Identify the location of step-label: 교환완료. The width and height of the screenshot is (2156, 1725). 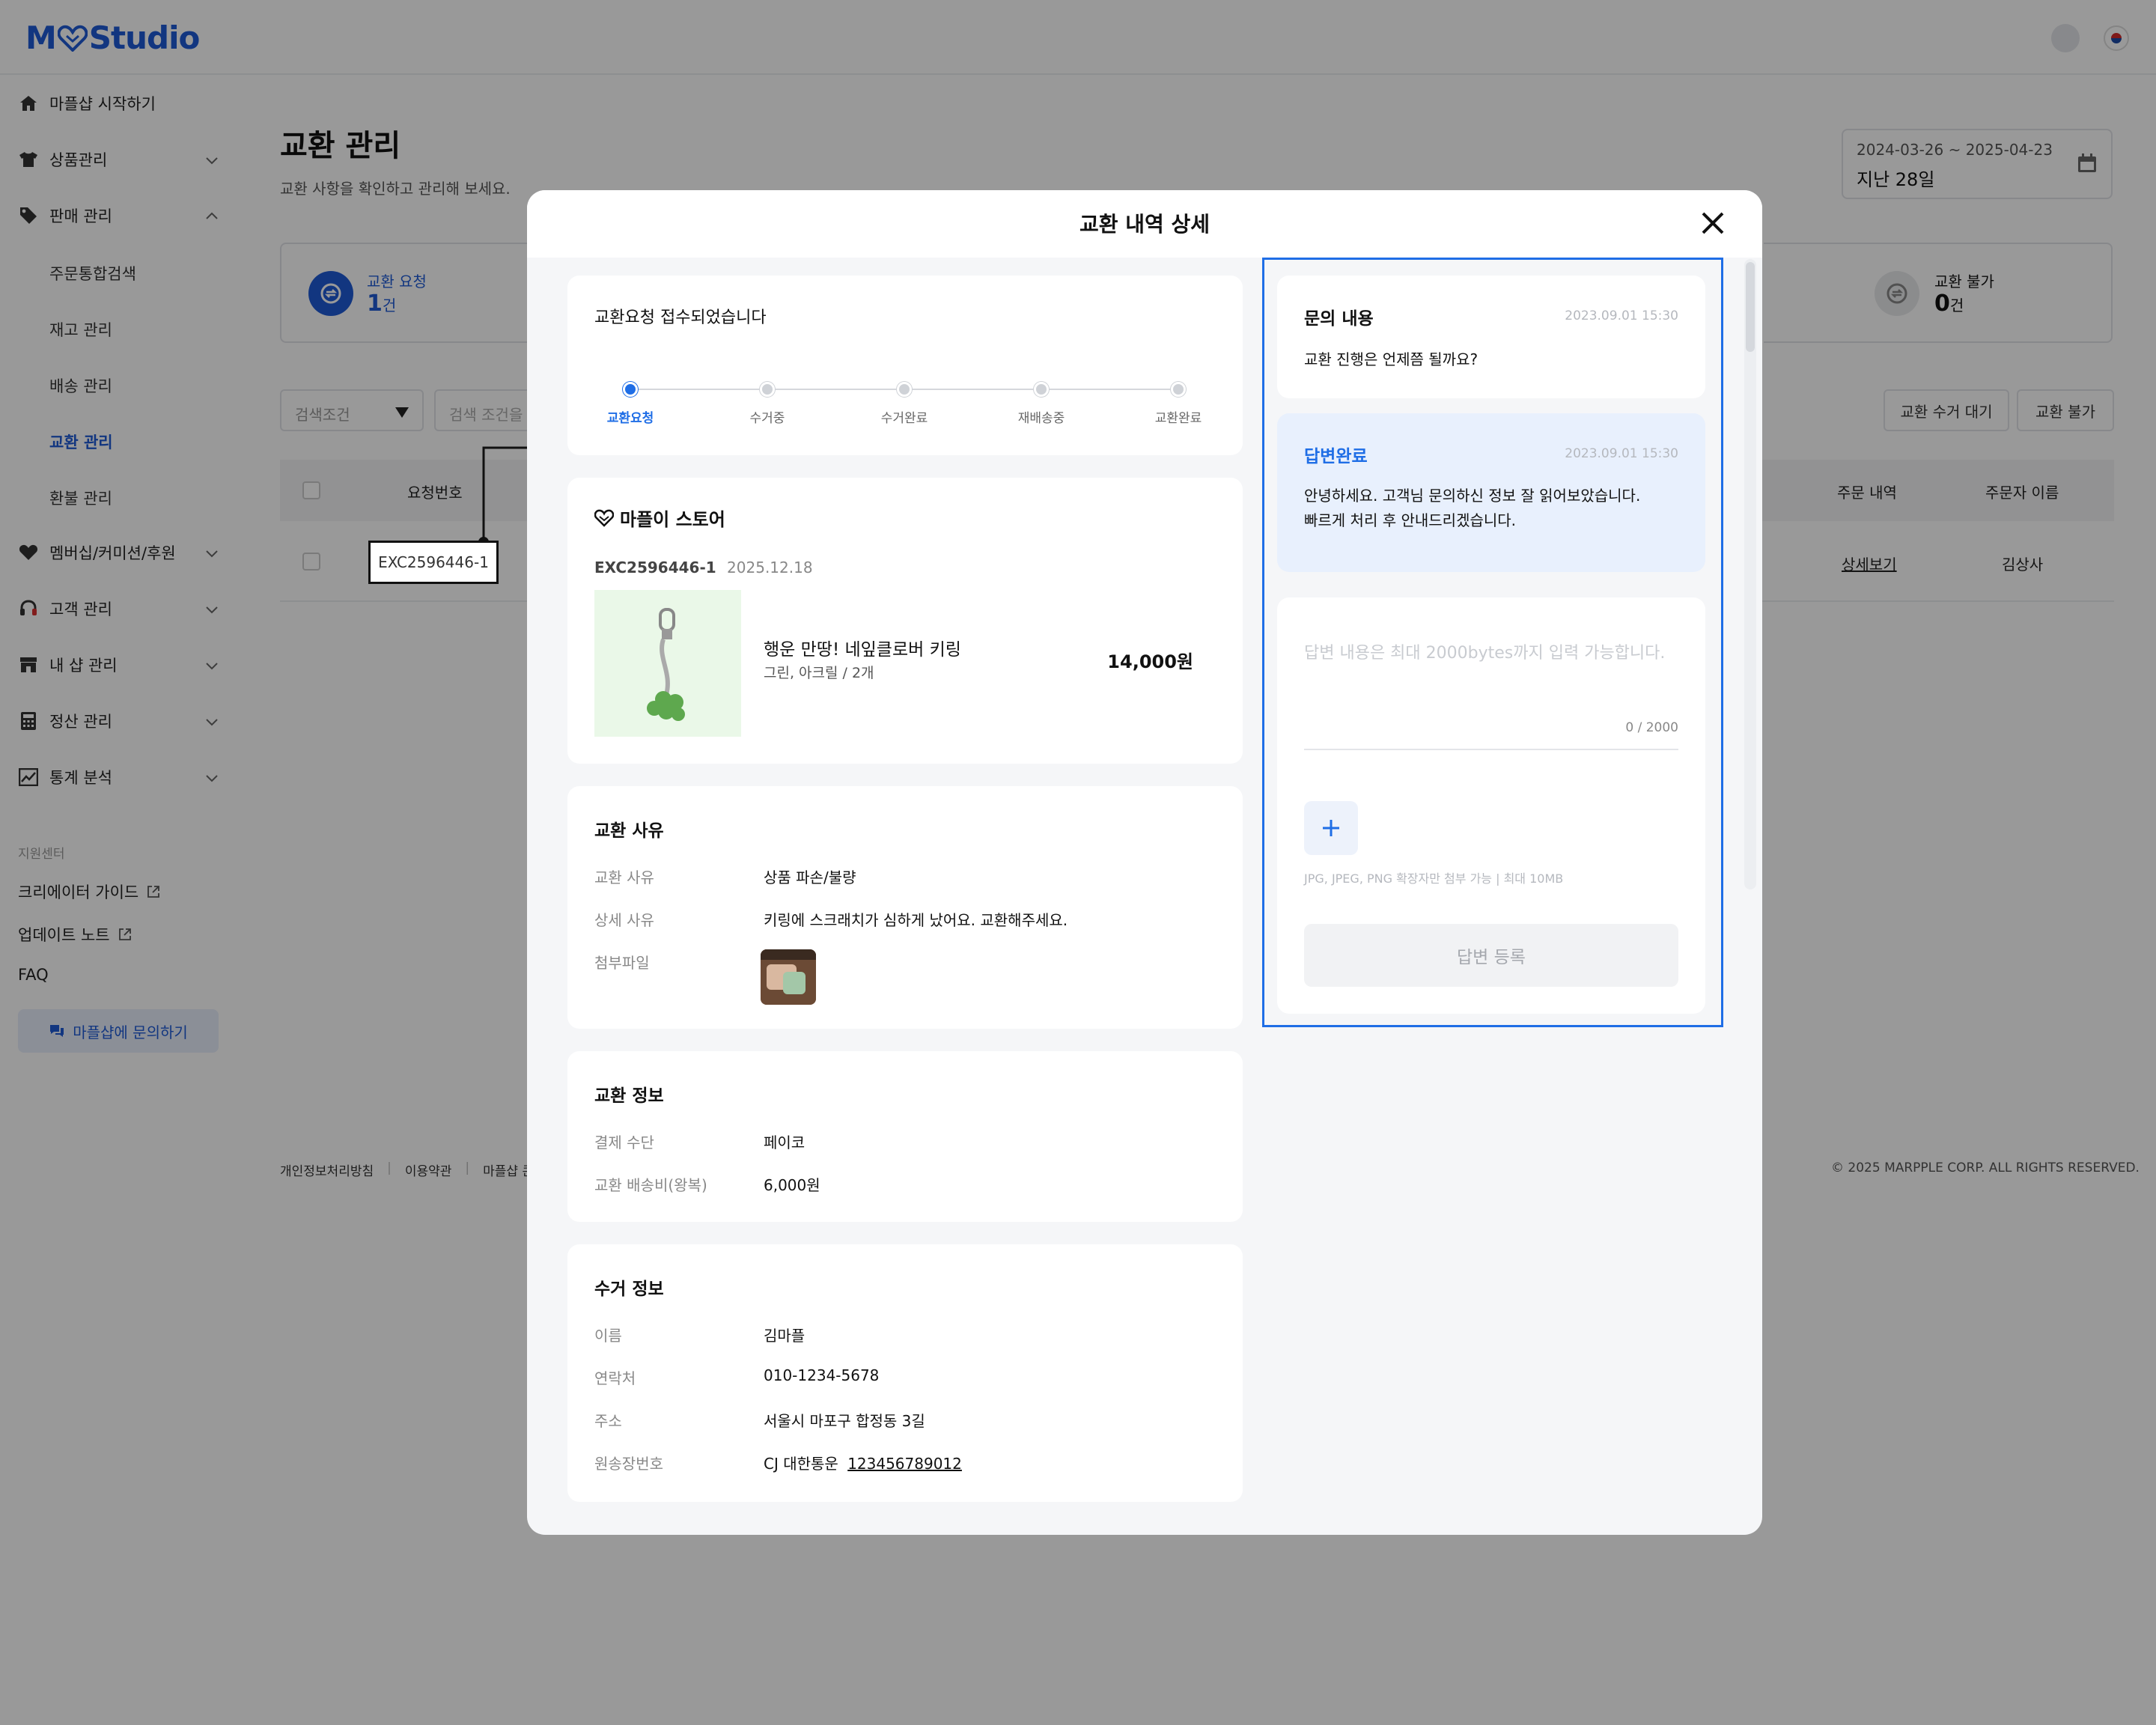
(1178, 419).